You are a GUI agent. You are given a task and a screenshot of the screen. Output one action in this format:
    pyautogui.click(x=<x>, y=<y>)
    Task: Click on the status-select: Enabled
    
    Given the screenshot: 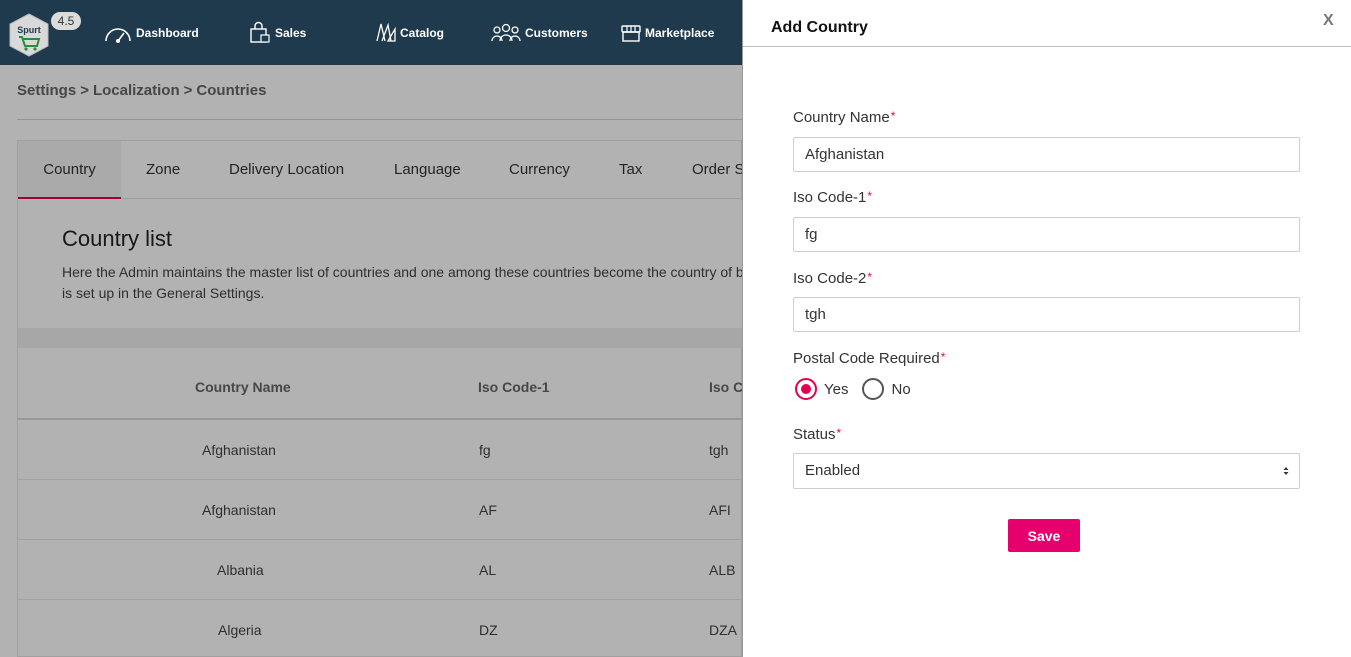 What is the action you would take?
    pyautogui.click(x=1046, y=471)
    